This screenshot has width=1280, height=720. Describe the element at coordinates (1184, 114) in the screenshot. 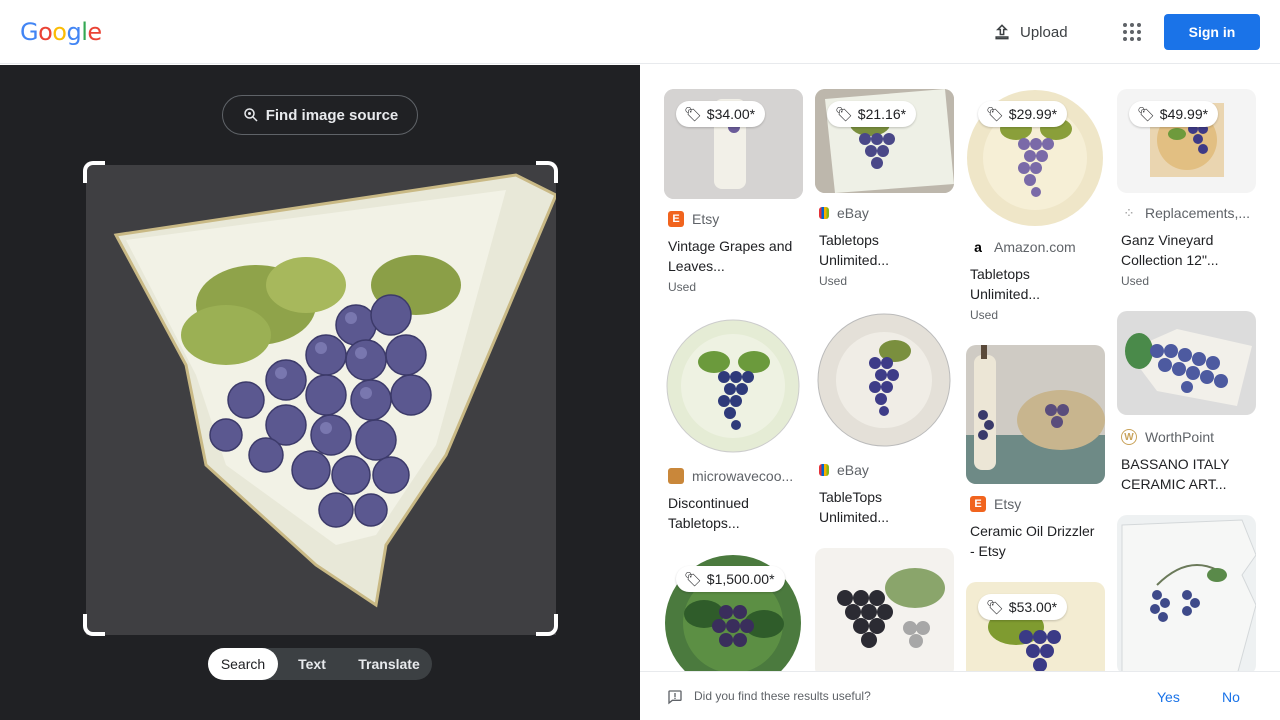

I see `price-value: $49.99*` at that location.